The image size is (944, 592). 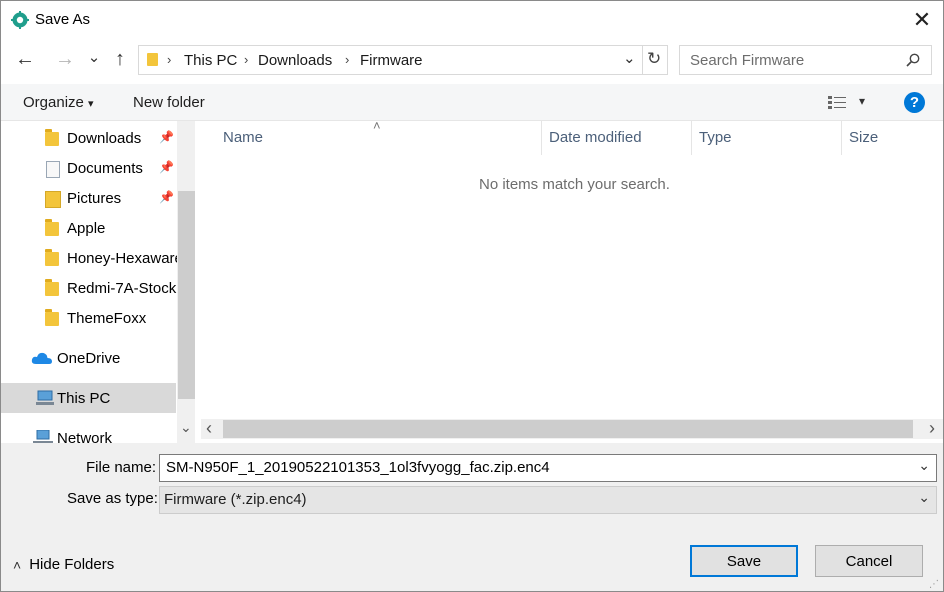 I want to click on sidebar-item-honey-hexaware: Honey-Hexaware, so click(x=92, y=258).